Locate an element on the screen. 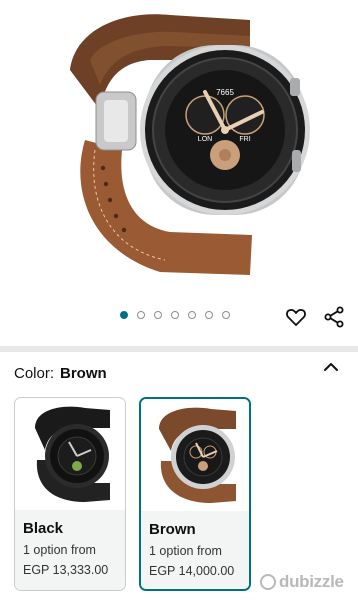 The image size is (358, 600). option-name: Brown is located at coordinates (172, 529).